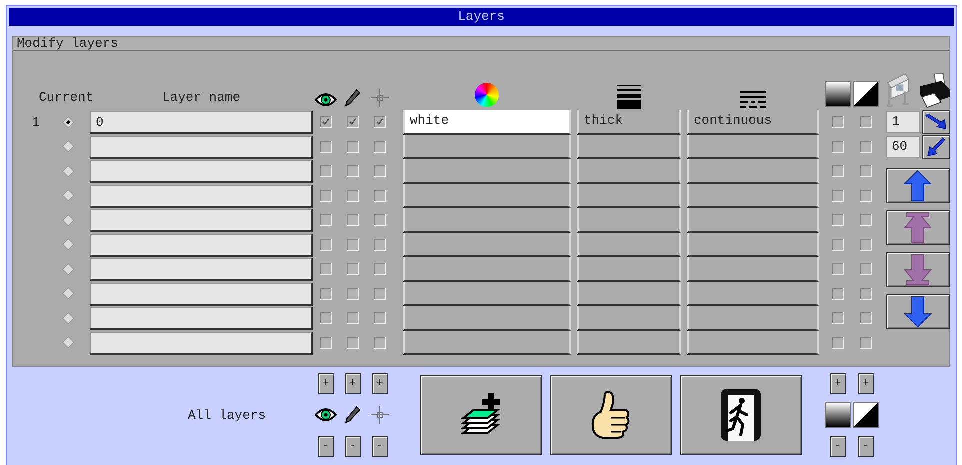 The width and height of the screenshot is (962, 465). What do you see at coordinates (611, 415) in the screenshot?
I see `ok-button` at bounding box center [611, 415].